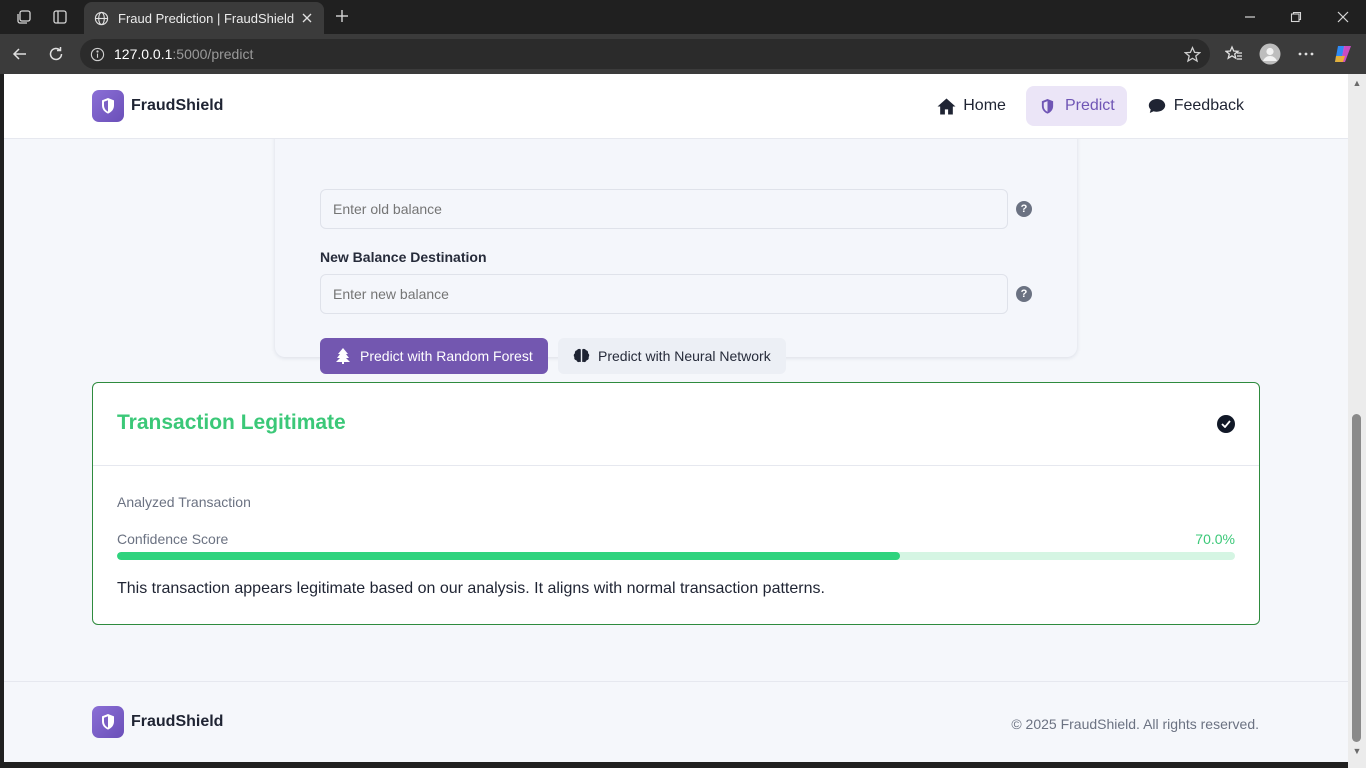  Describe the element at coordinates (1357, 83) in the screenshot. I see `scroll-up-icon: ▲` at that location.